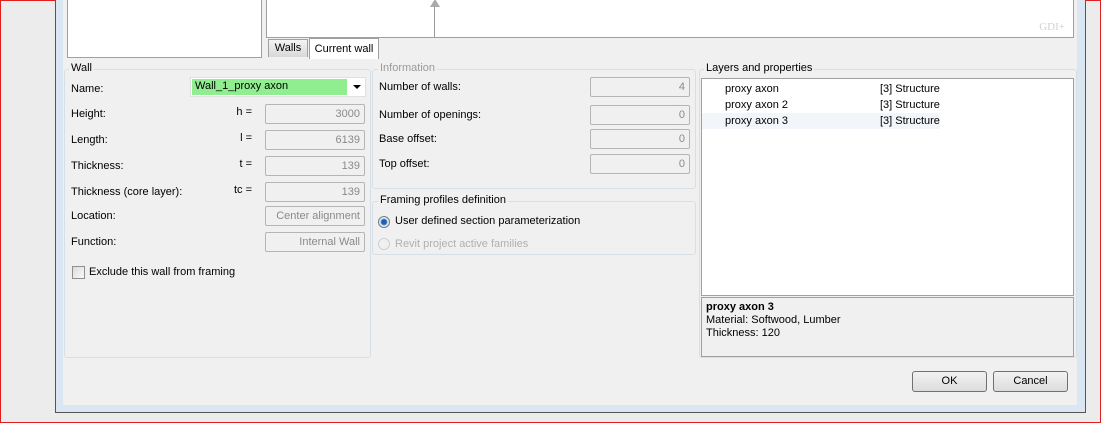 The height and width of the screenshot is (423, 1101). What do you see at coordinates (821, 105) in the screenshot?
I see `layer-row: proxy axon 2 [3] Structure` at bounding box center [821, 105].